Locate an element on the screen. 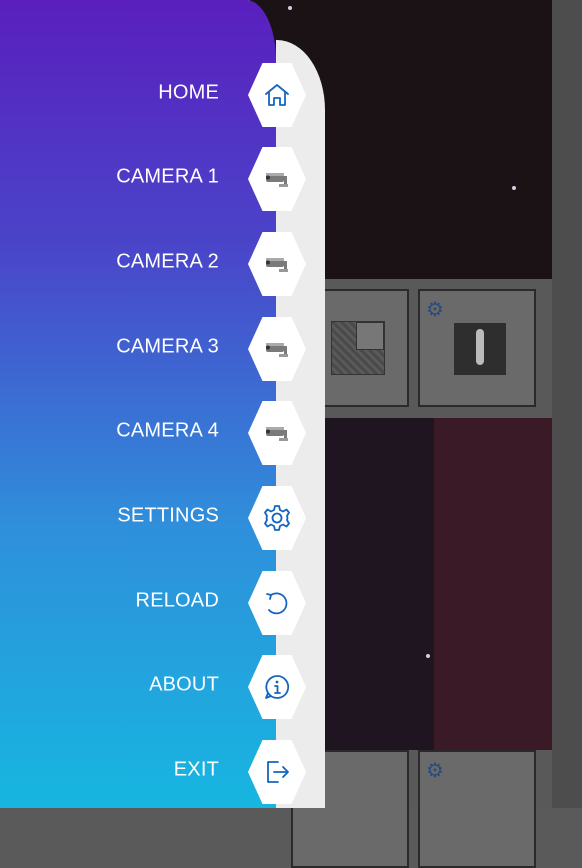 This screenshot has width=582, height=868. menu-label: EXIT is located at coordinates (196, 769).